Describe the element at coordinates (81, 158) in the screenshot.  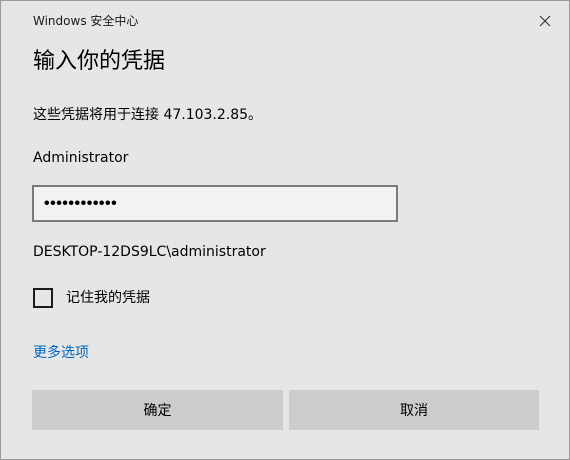
I see `username-label: Administrator` at that location.